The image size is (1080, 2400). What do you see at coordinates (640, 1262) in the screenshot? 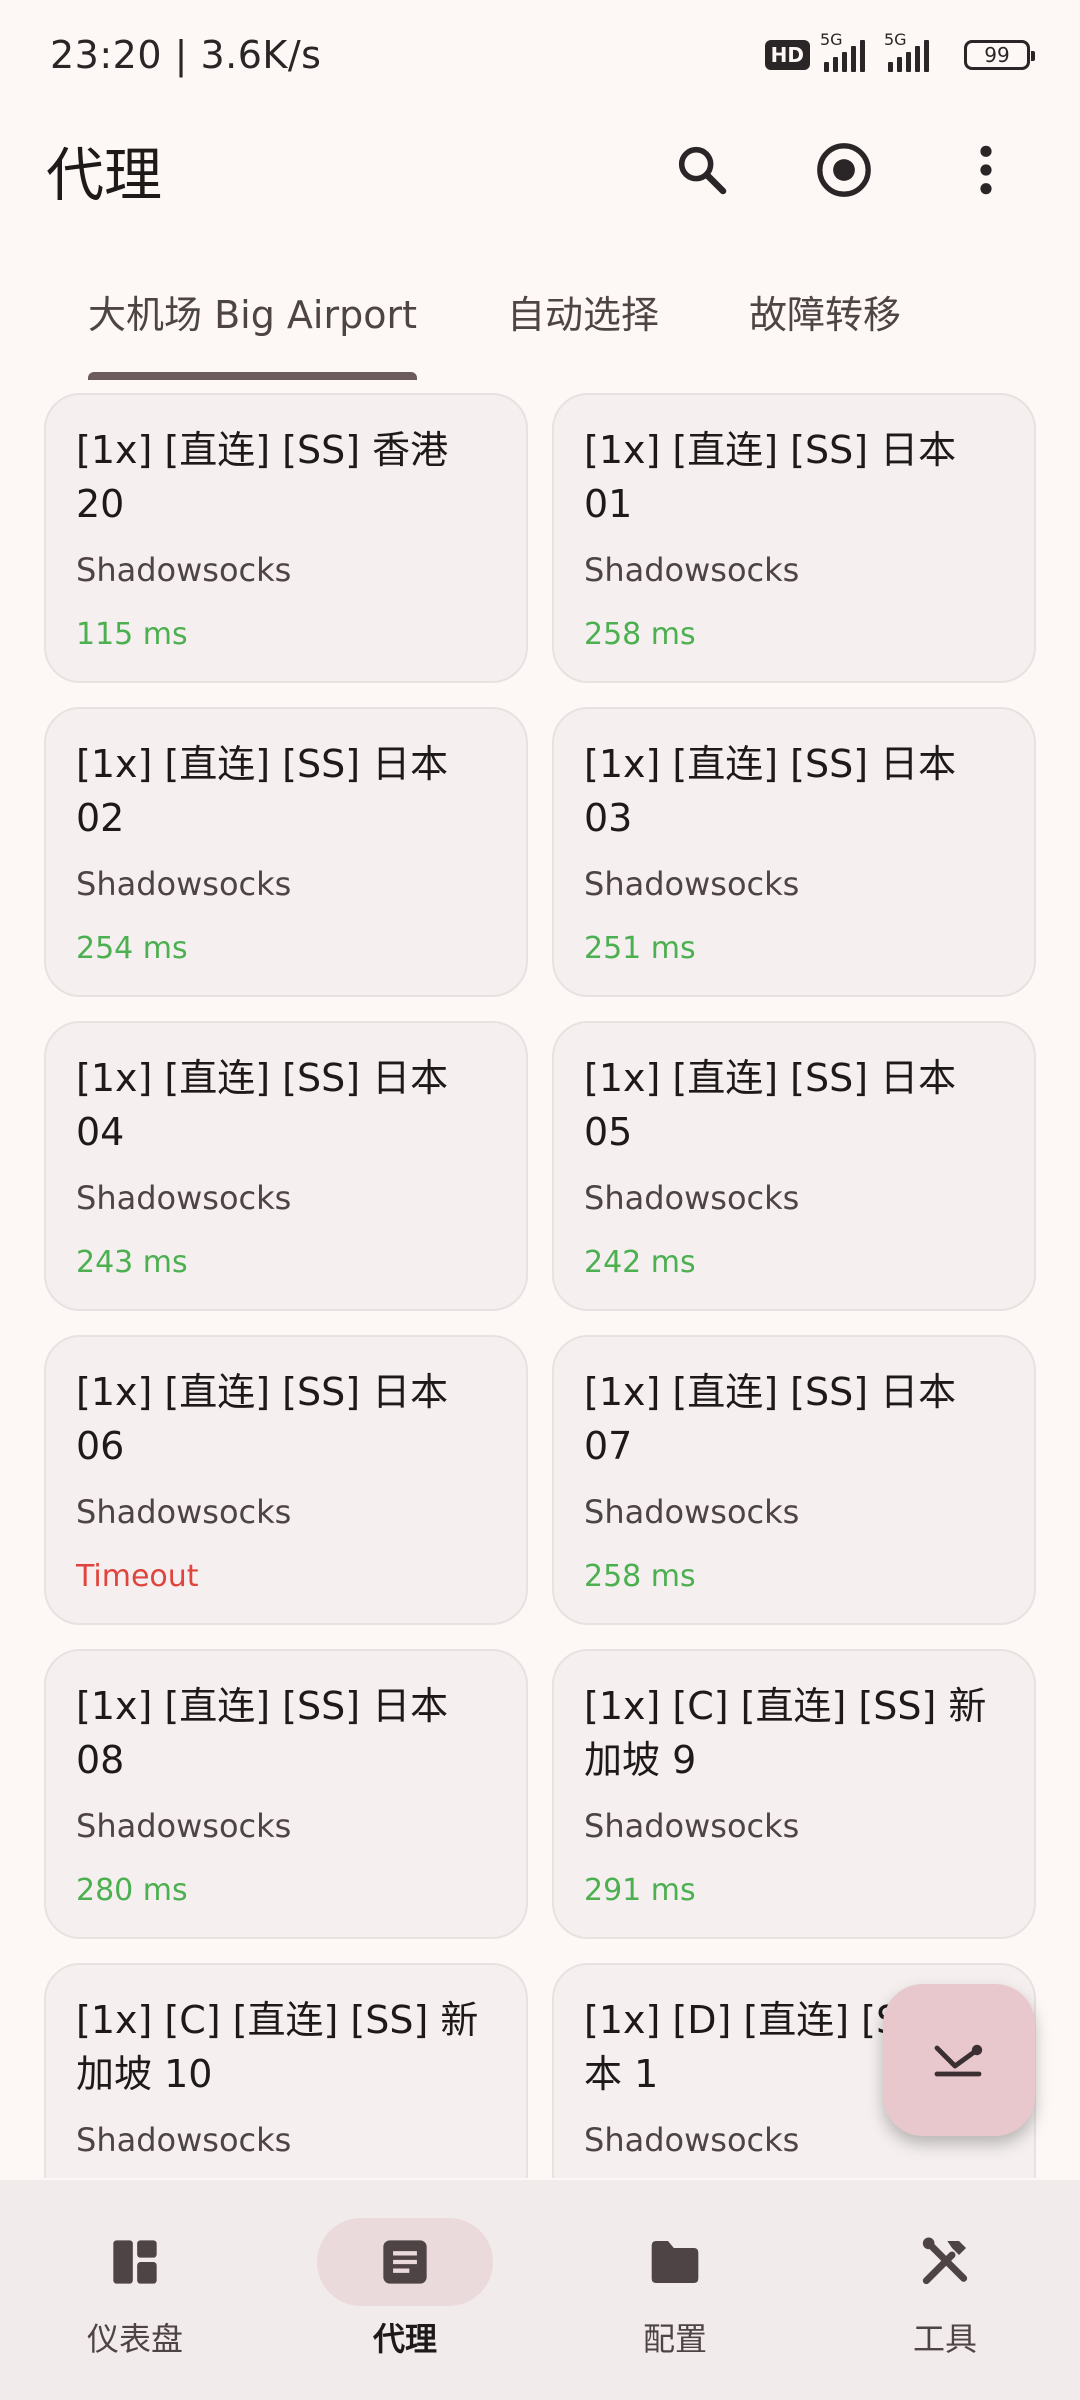
I see `proxy-delay: 242 ms` at bounding box center [640, 1262].